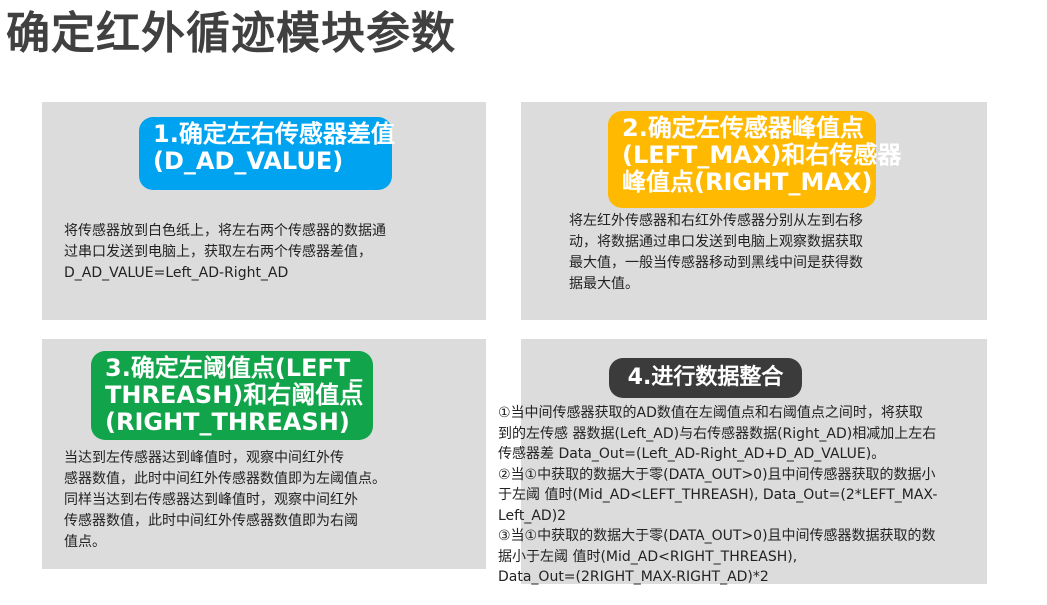  What do you see at coordinates (225, 231) in the screenshot?
I see `description-line: 将传感器放到白色纸上，将左右两个传感器的数据通` at bounding box center [225, 231].